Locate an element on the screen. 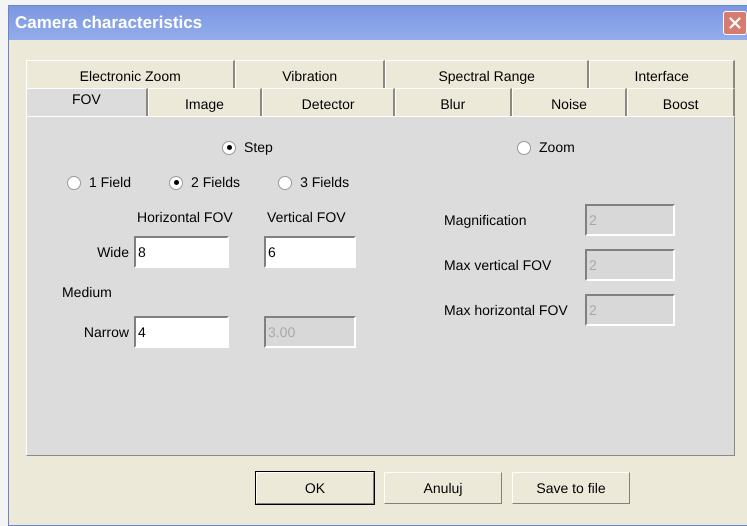  dialog-button: Anuluj is located at coordinates (443, 488).